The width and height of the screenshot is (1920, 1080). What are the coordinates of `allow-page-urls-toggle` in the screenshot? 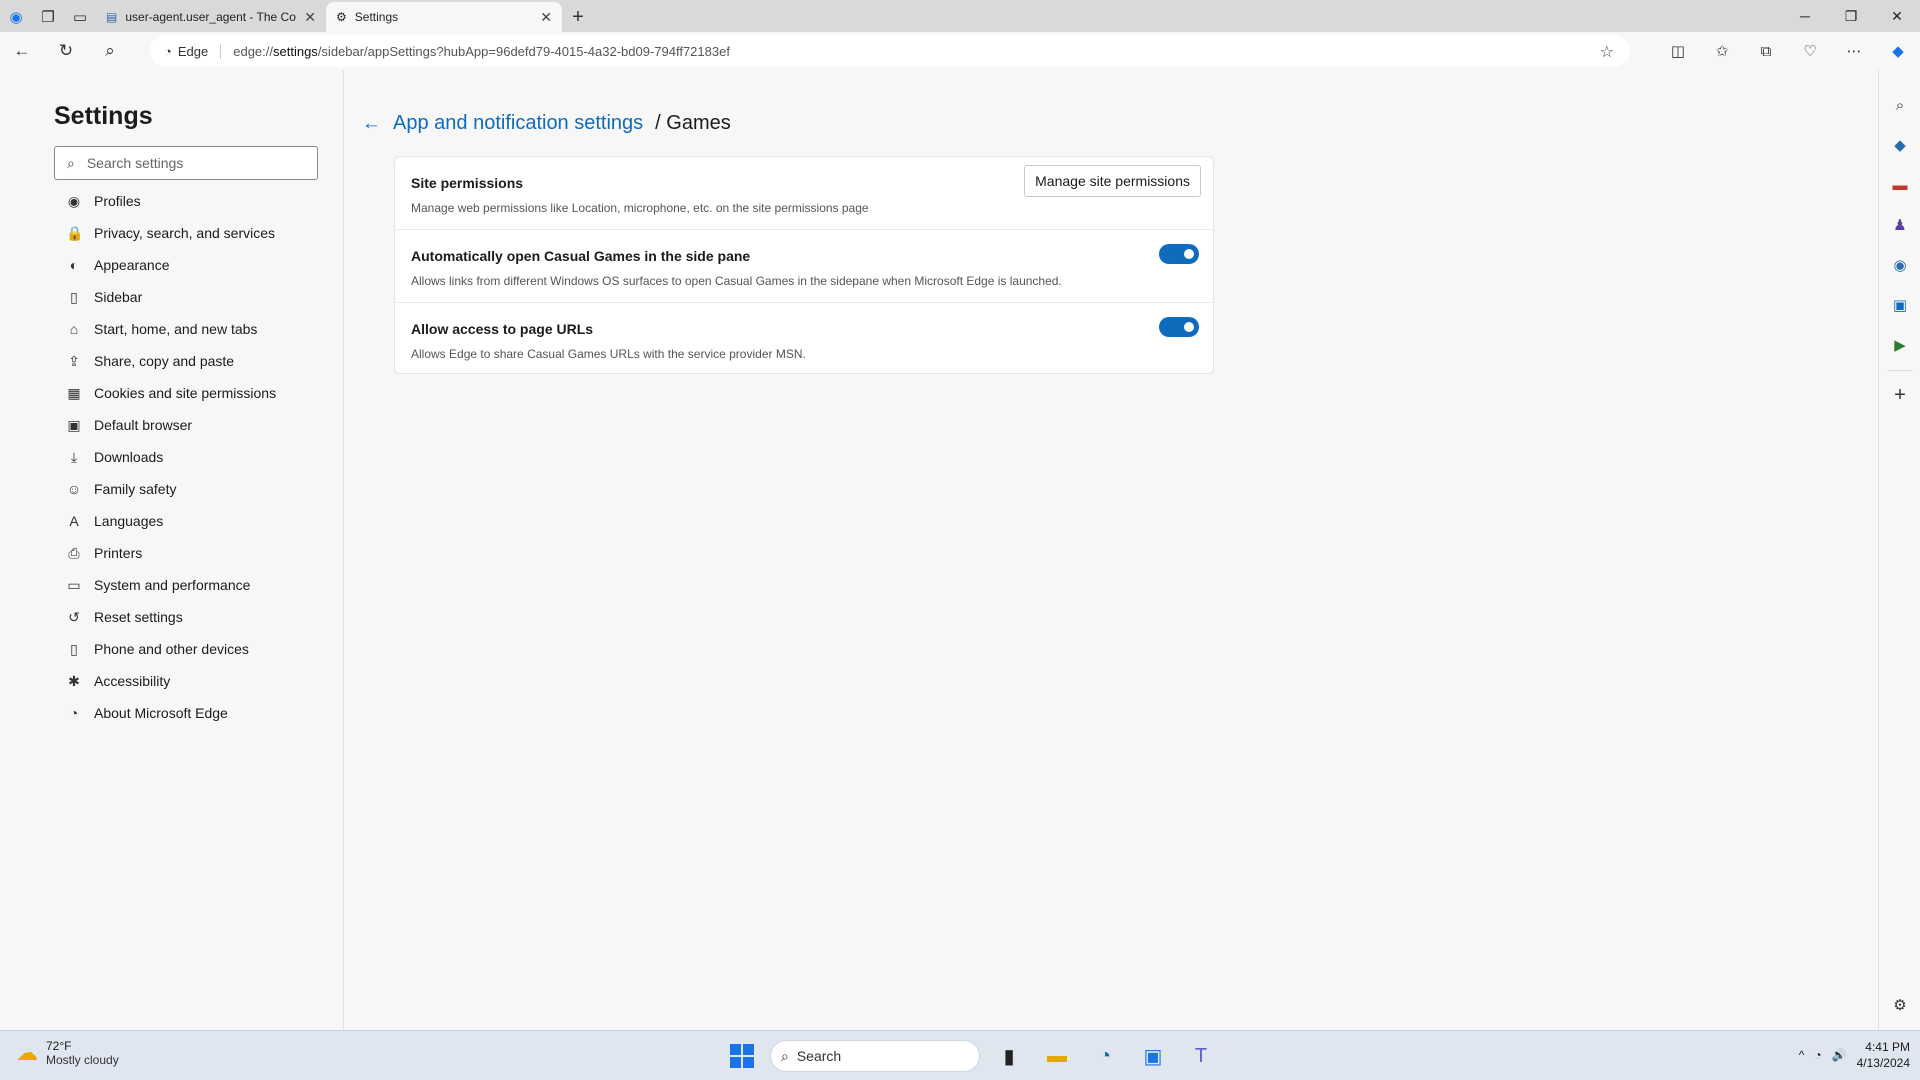 It's located at (1179, 327).